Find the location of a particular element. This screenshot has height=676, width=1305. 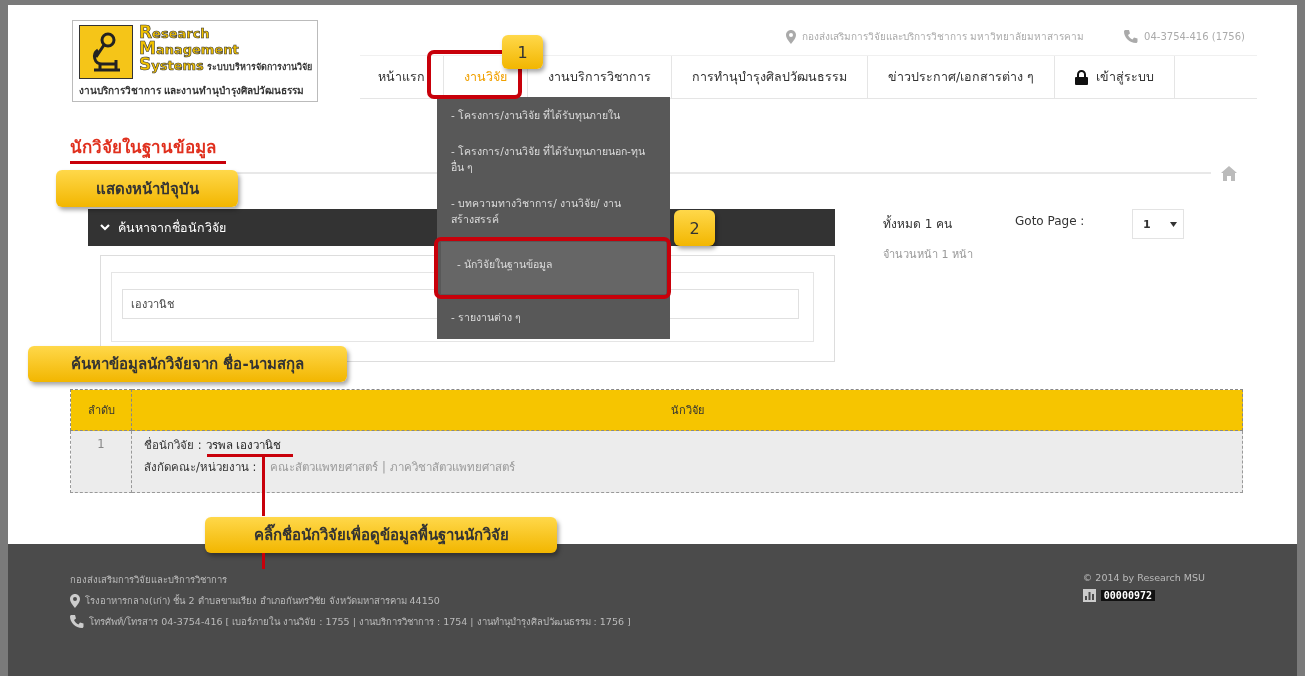

phone-text: 04-3754-416 (1756) is located at coordinates (1194, 36).